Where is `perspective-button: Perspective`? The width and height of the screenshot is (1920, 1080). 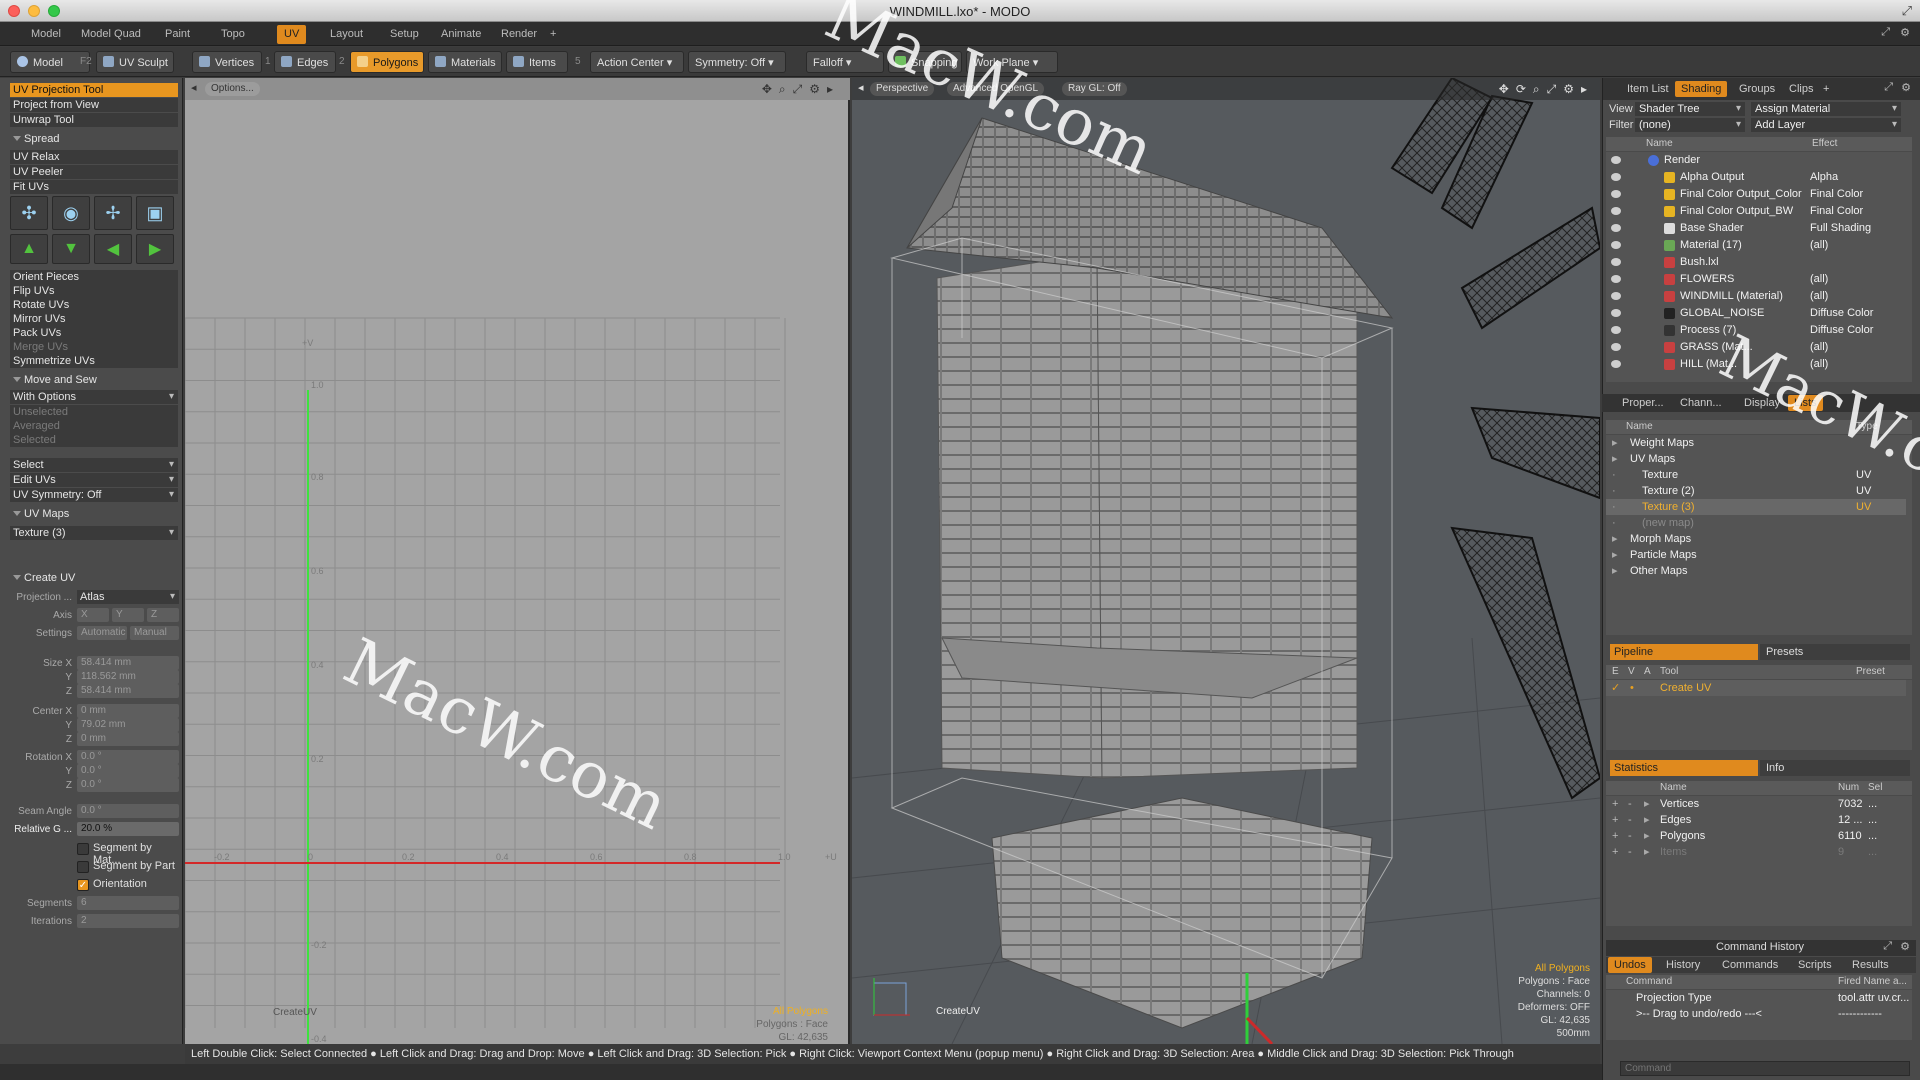 perspective-button: Perspective is located at coordinates (902, 89).